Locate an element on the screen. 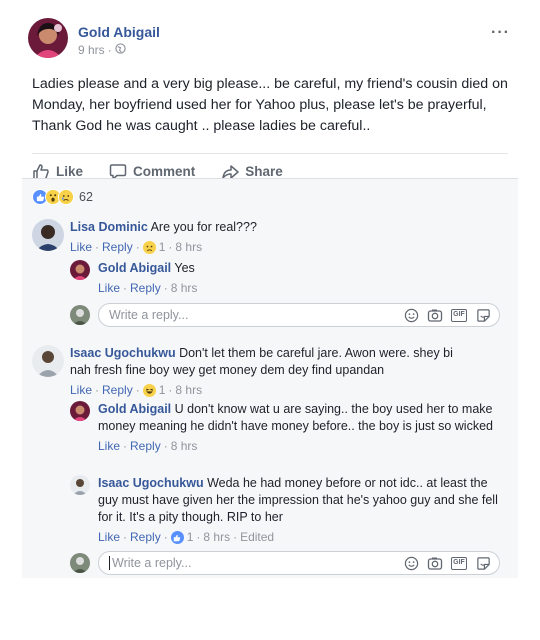 The image size is (540, 640). replier-name: Isaac Ugochukwu is located at coordinates (151, 483).